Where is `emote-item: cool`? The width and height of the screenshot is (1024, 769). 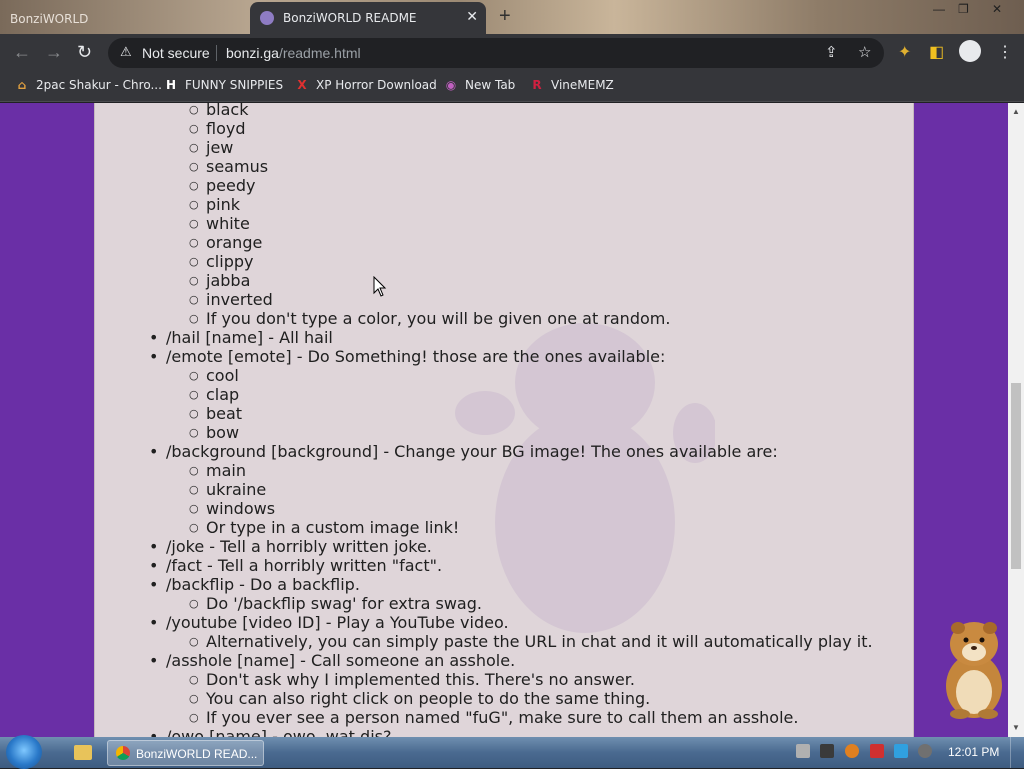 emote-item: cool is located at coordinates (214, 375).